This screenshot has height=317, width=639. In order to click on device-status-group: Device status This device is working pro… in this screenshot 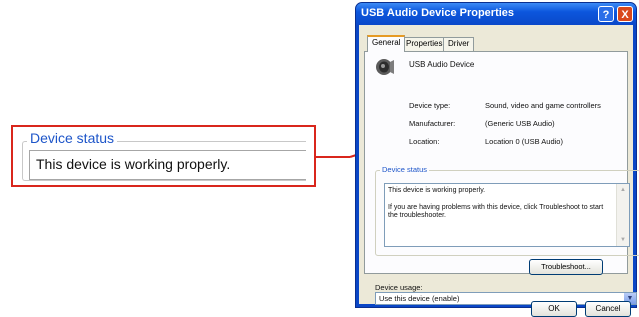, I will do `click(507, 210)`.